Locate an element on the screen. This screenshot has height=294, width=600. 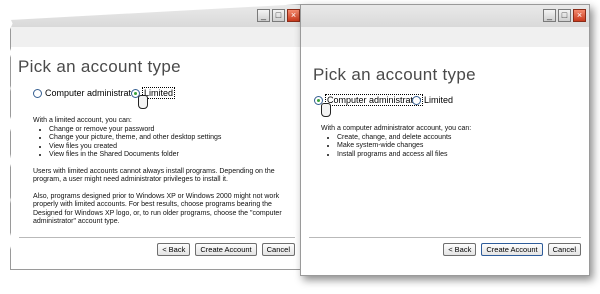
radio-computer-administrator: Computer administrator is located at coordinates (86, 93).